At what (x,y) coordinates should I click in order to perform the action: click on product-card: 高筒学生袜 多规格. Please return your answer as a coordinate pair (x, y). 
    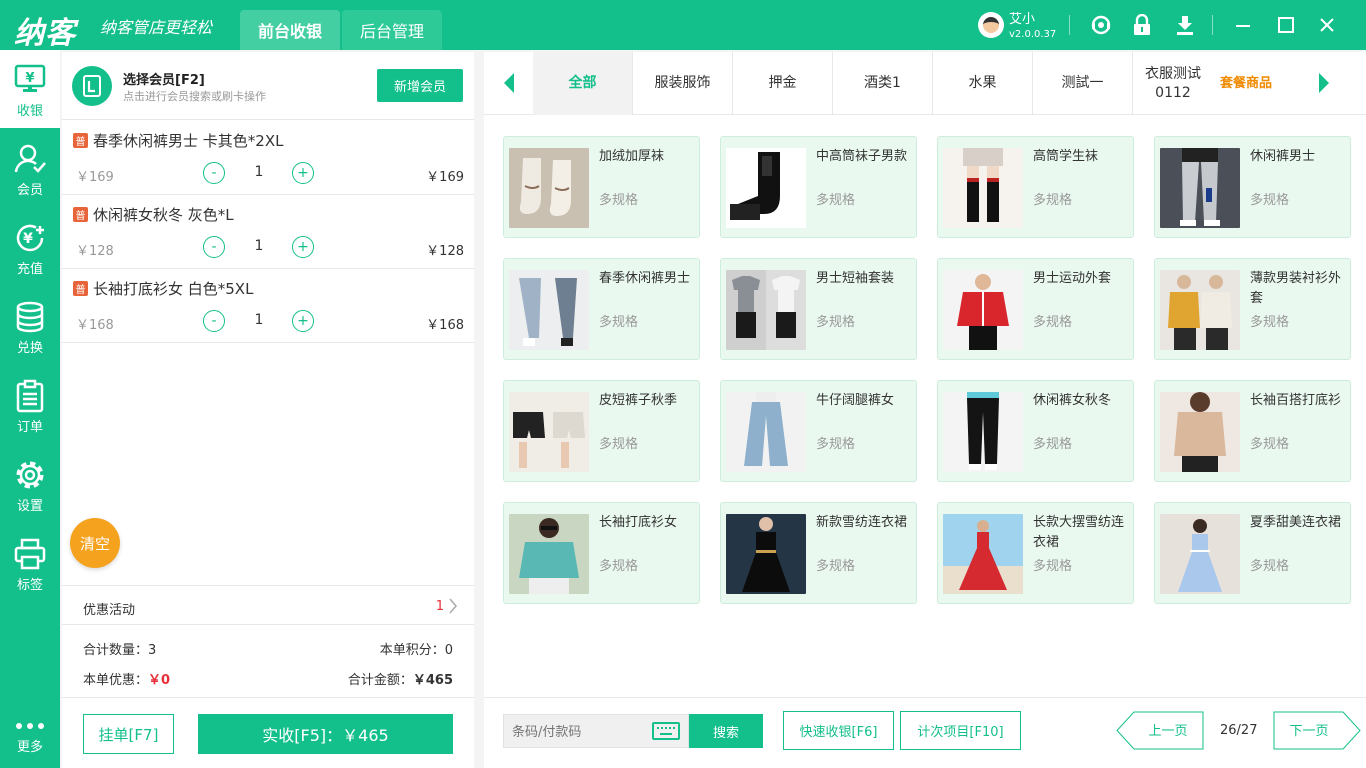
    Looking at the image, I should click on (1035, 187).